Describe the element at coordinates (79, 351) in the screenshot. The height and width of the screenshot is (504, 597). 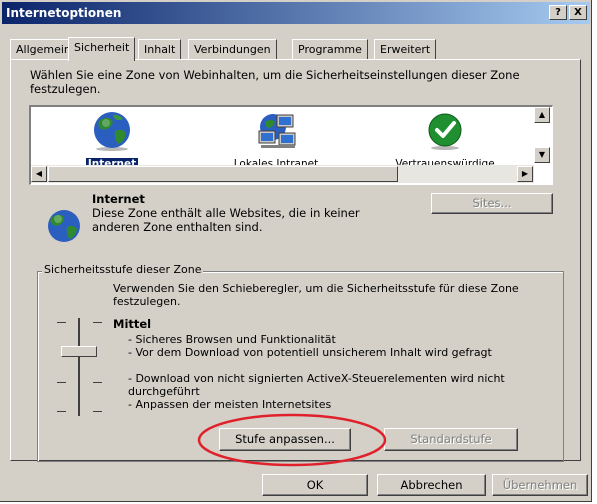
I see `slider-thumb` at that location.